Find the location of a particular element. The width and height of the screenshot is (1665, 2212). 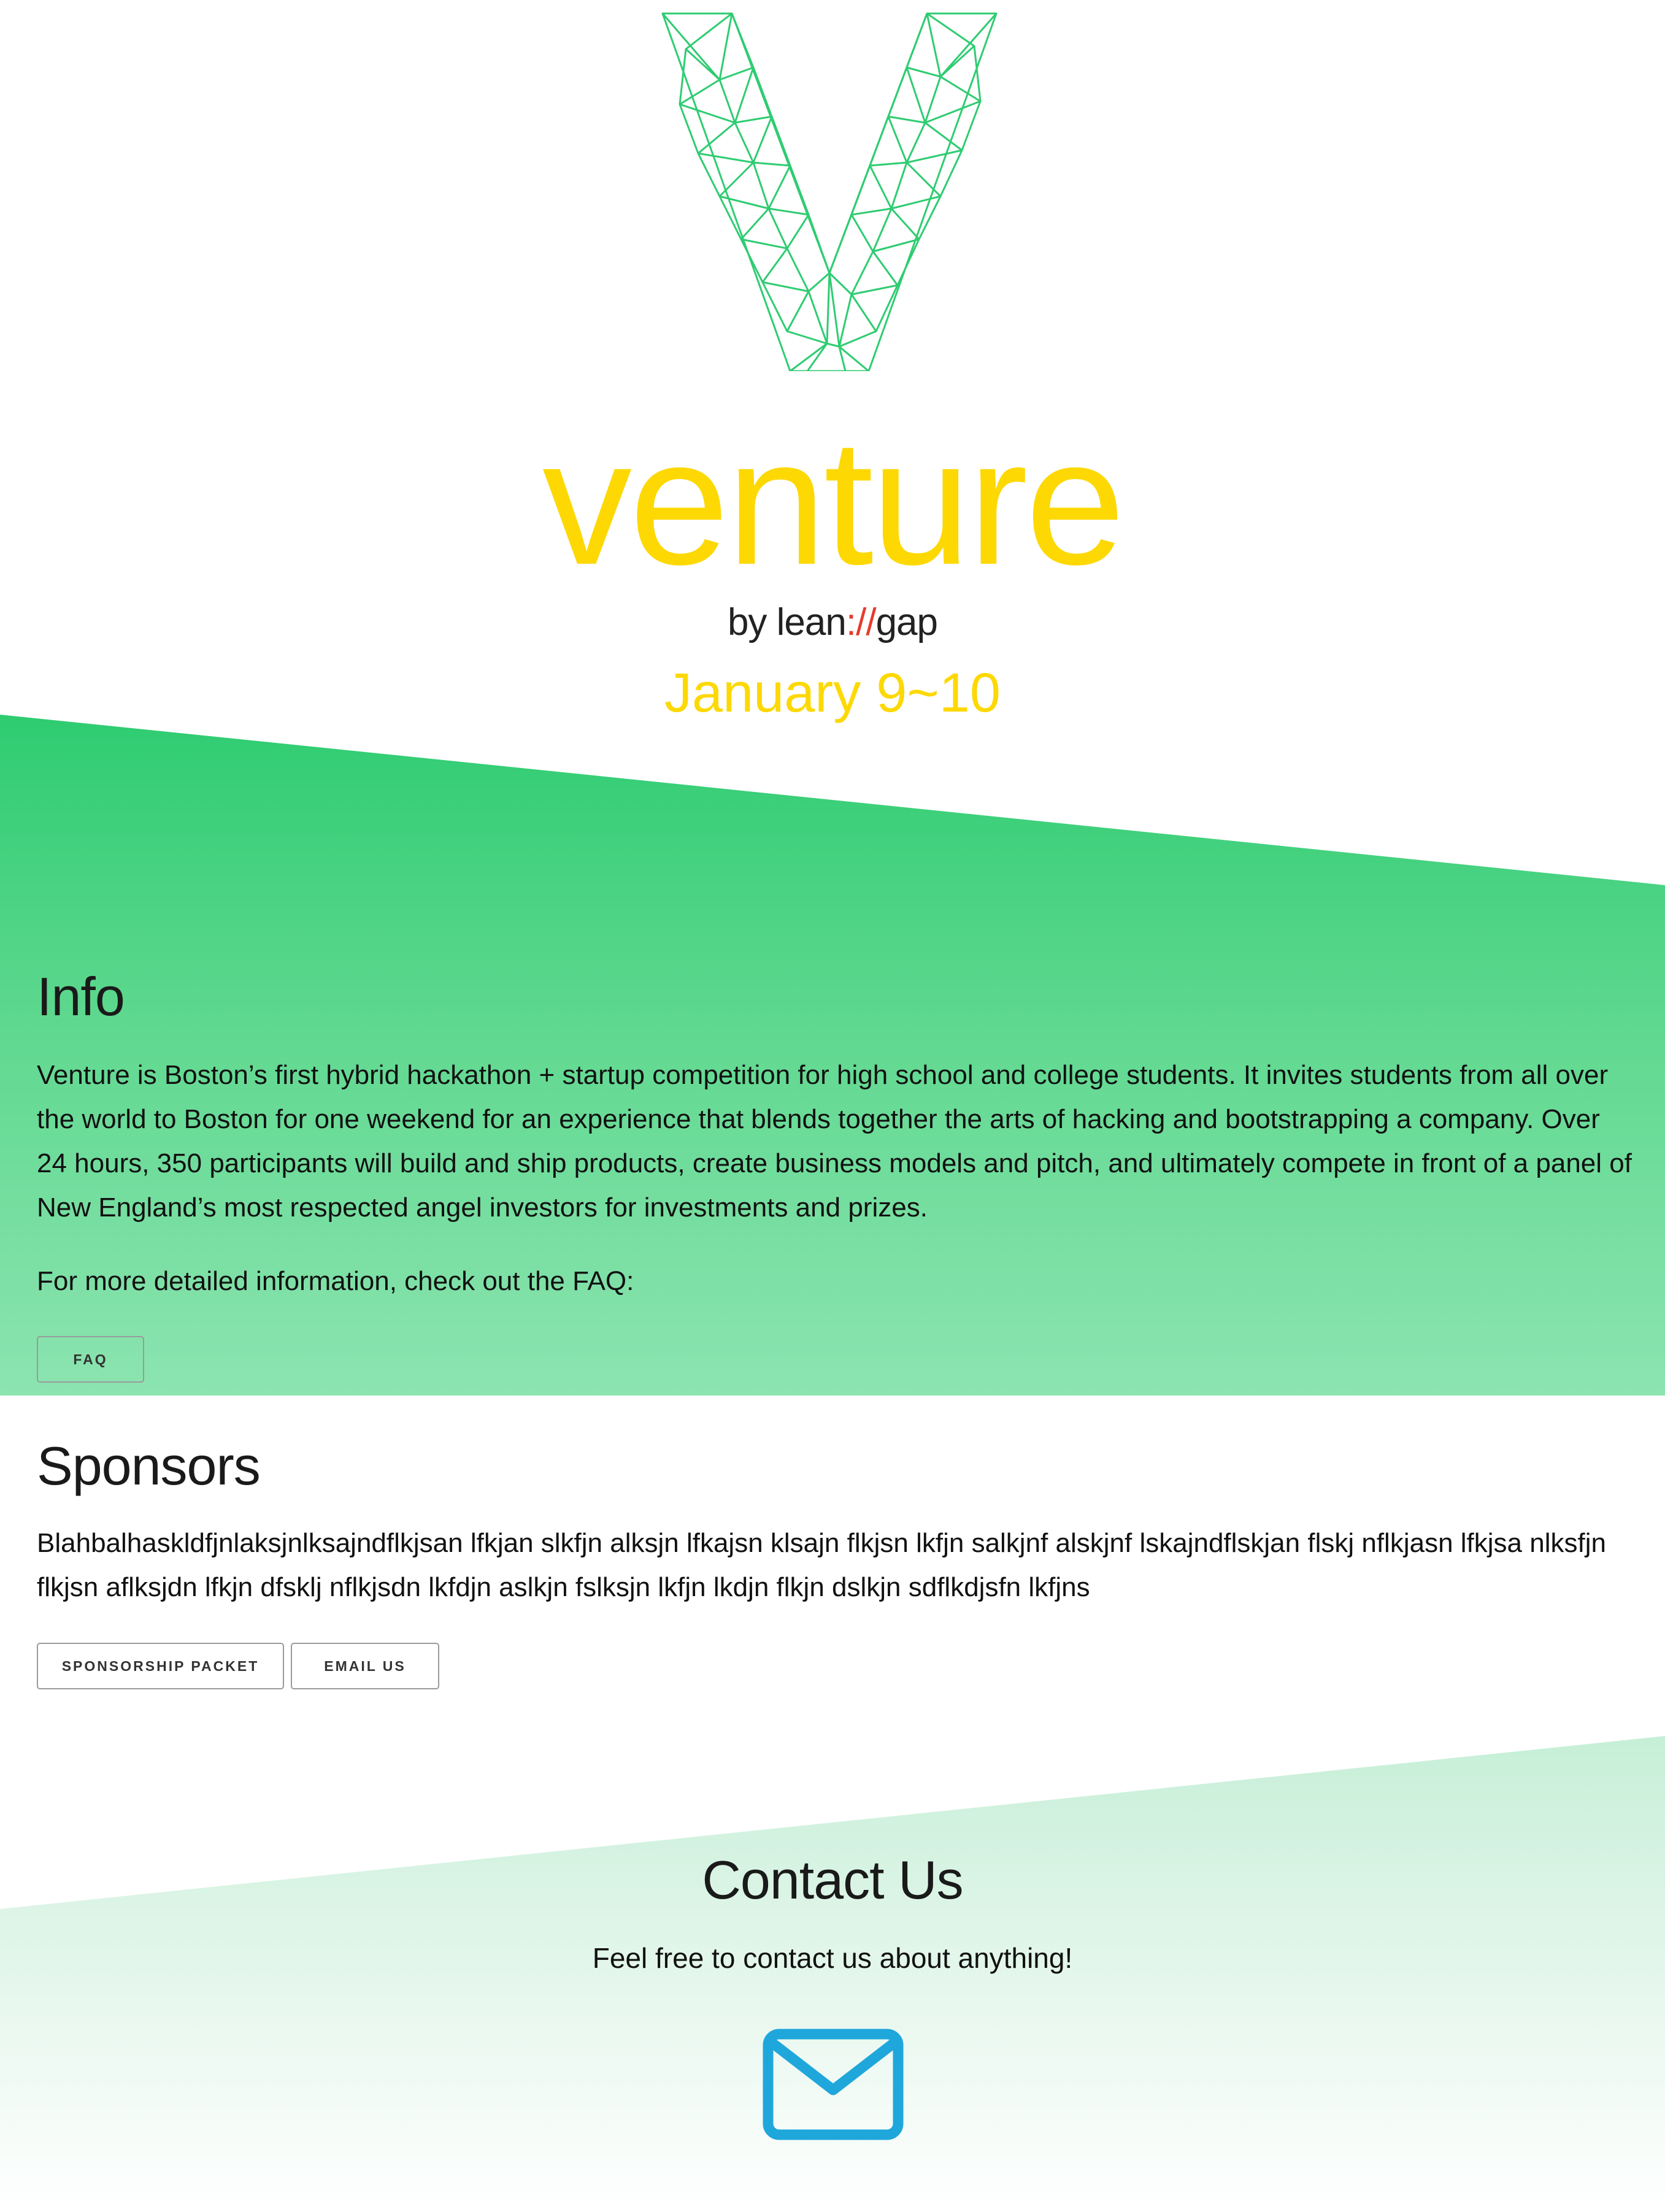

faq-button: FAQ is located at coordinates (90, 1359).